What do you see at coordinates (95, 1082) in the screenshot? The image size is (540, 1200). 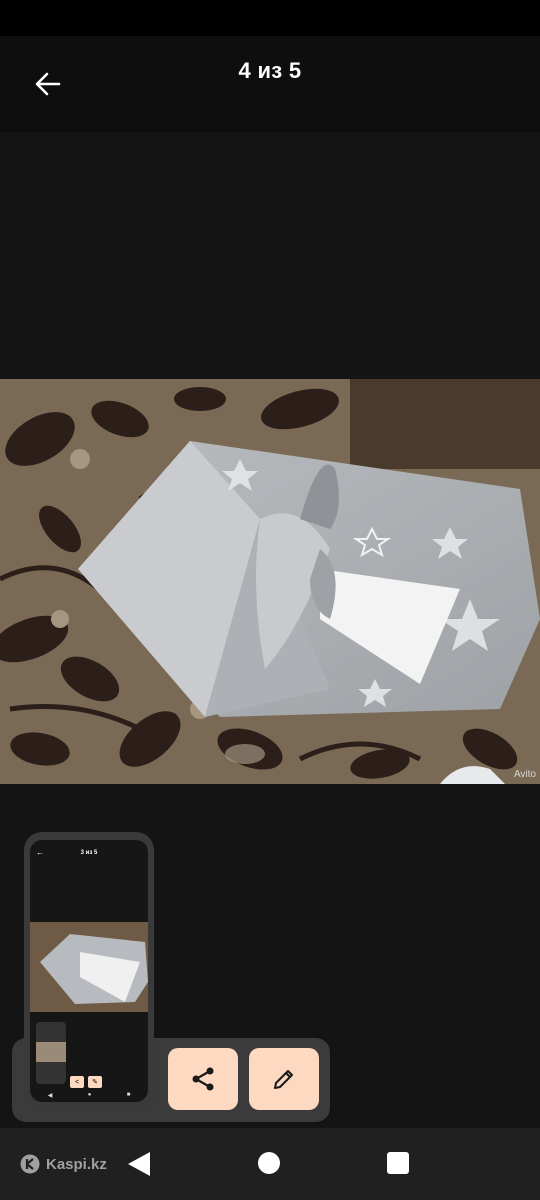 I see `mini-edit-icon: ✎` at bounding box center [95, 1082].